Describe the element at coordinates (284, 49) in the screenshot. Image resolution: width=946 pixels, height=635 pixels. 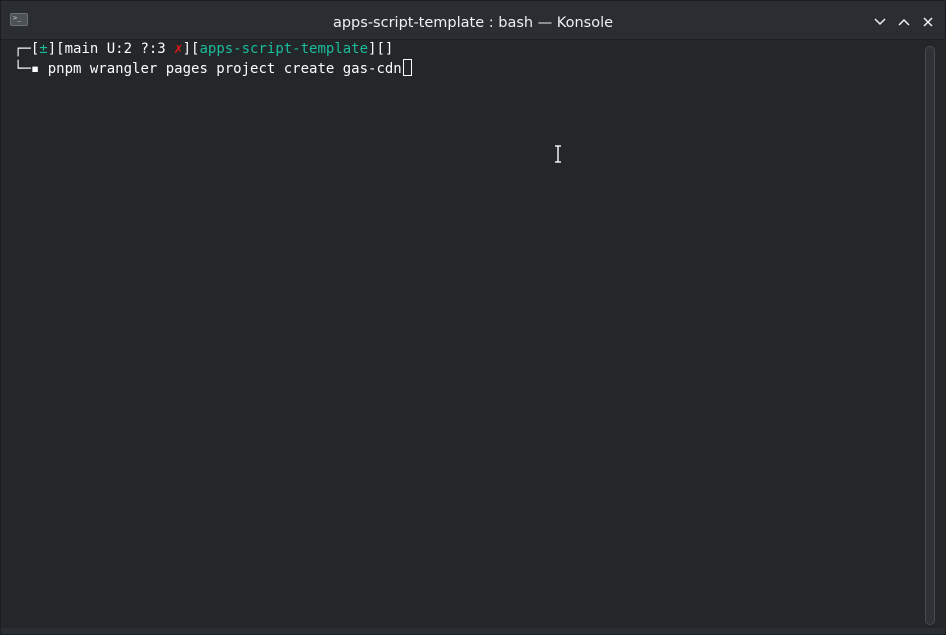
I see `current-directory: apps-script-template` at that location.